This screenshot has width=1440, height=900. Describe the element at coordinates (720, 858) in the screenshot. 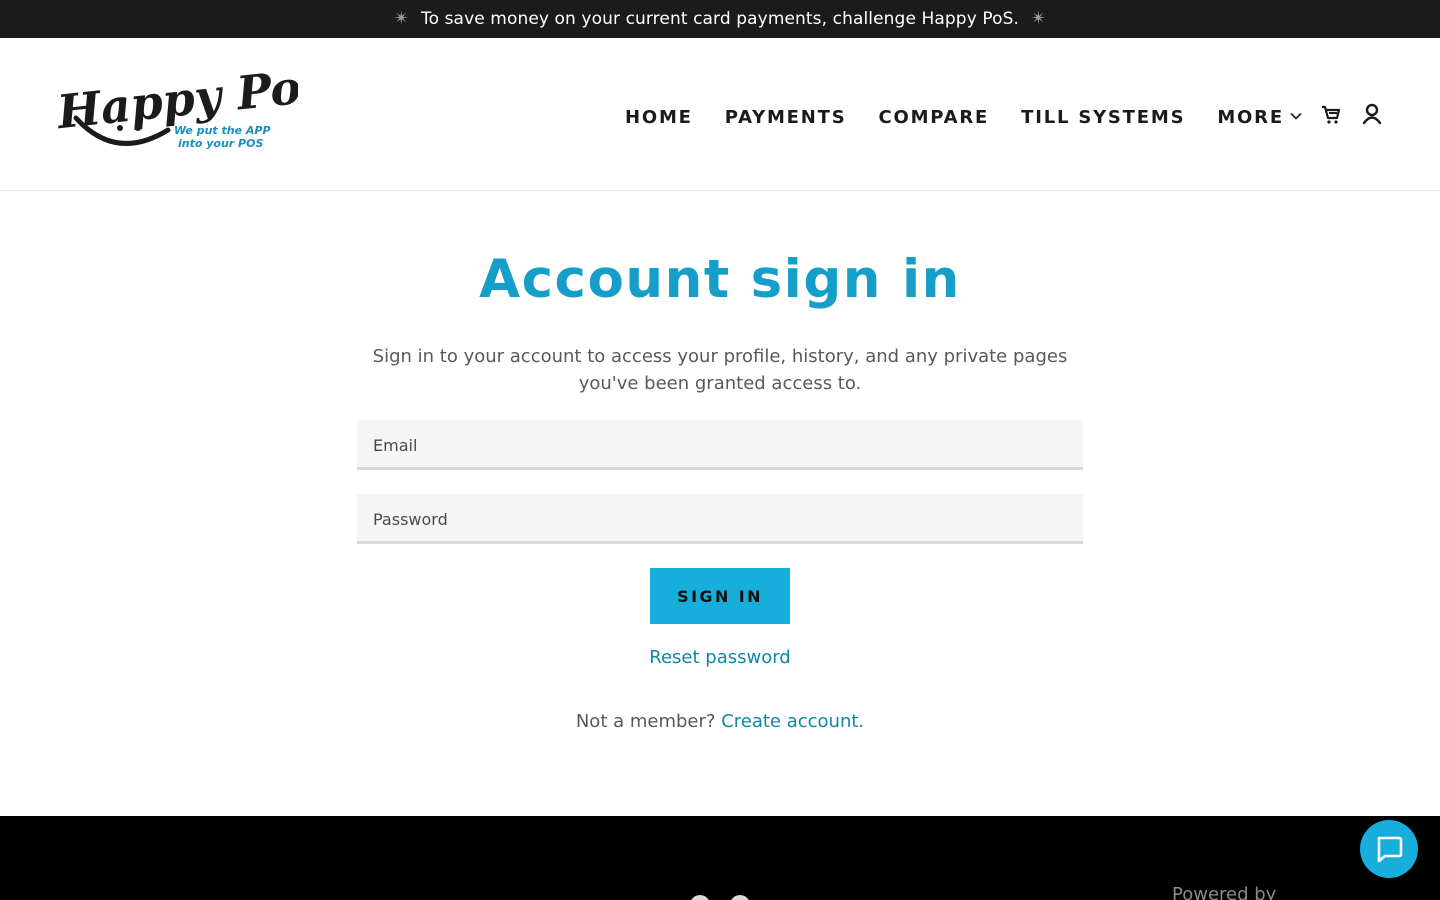

I see `footer: Powered by` at that location.